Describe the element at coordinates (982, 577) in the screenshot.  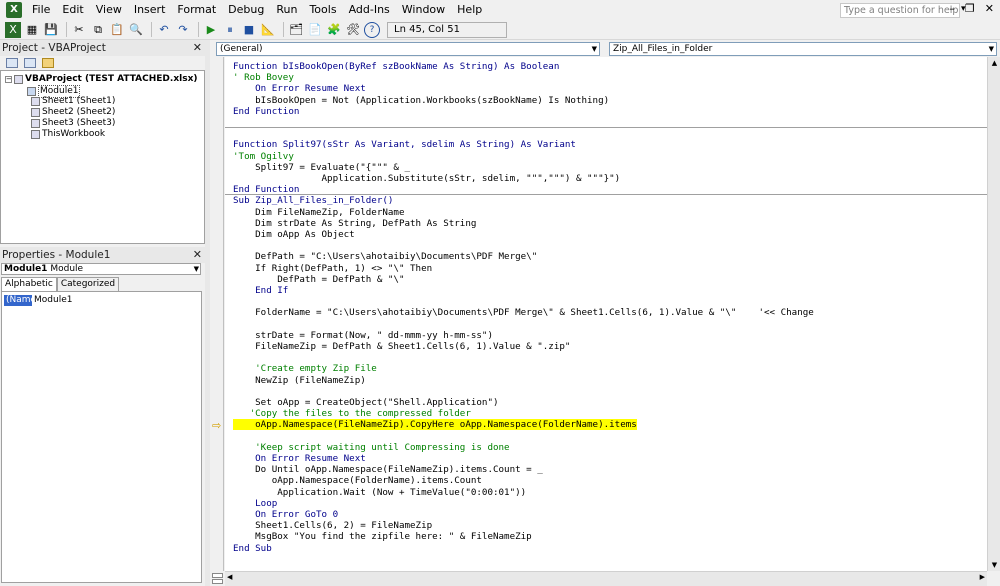
I see `scroll-right-icon: ▶` at that location.